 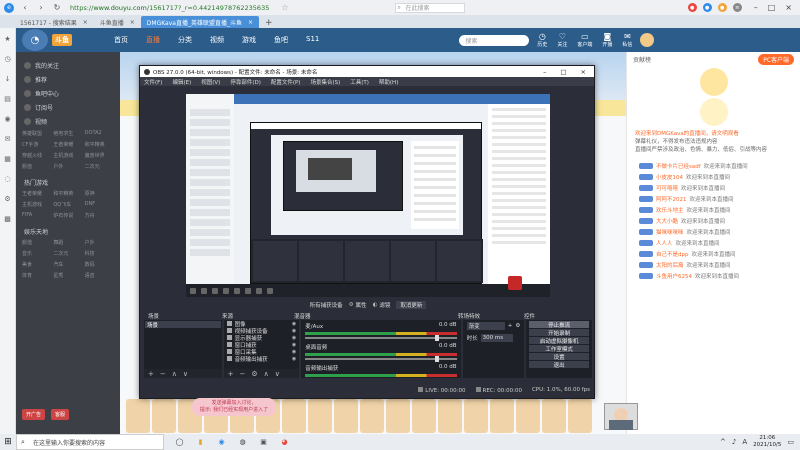 I want to click on bookmark-star-icon: ☆, so click(x=284, y=7).